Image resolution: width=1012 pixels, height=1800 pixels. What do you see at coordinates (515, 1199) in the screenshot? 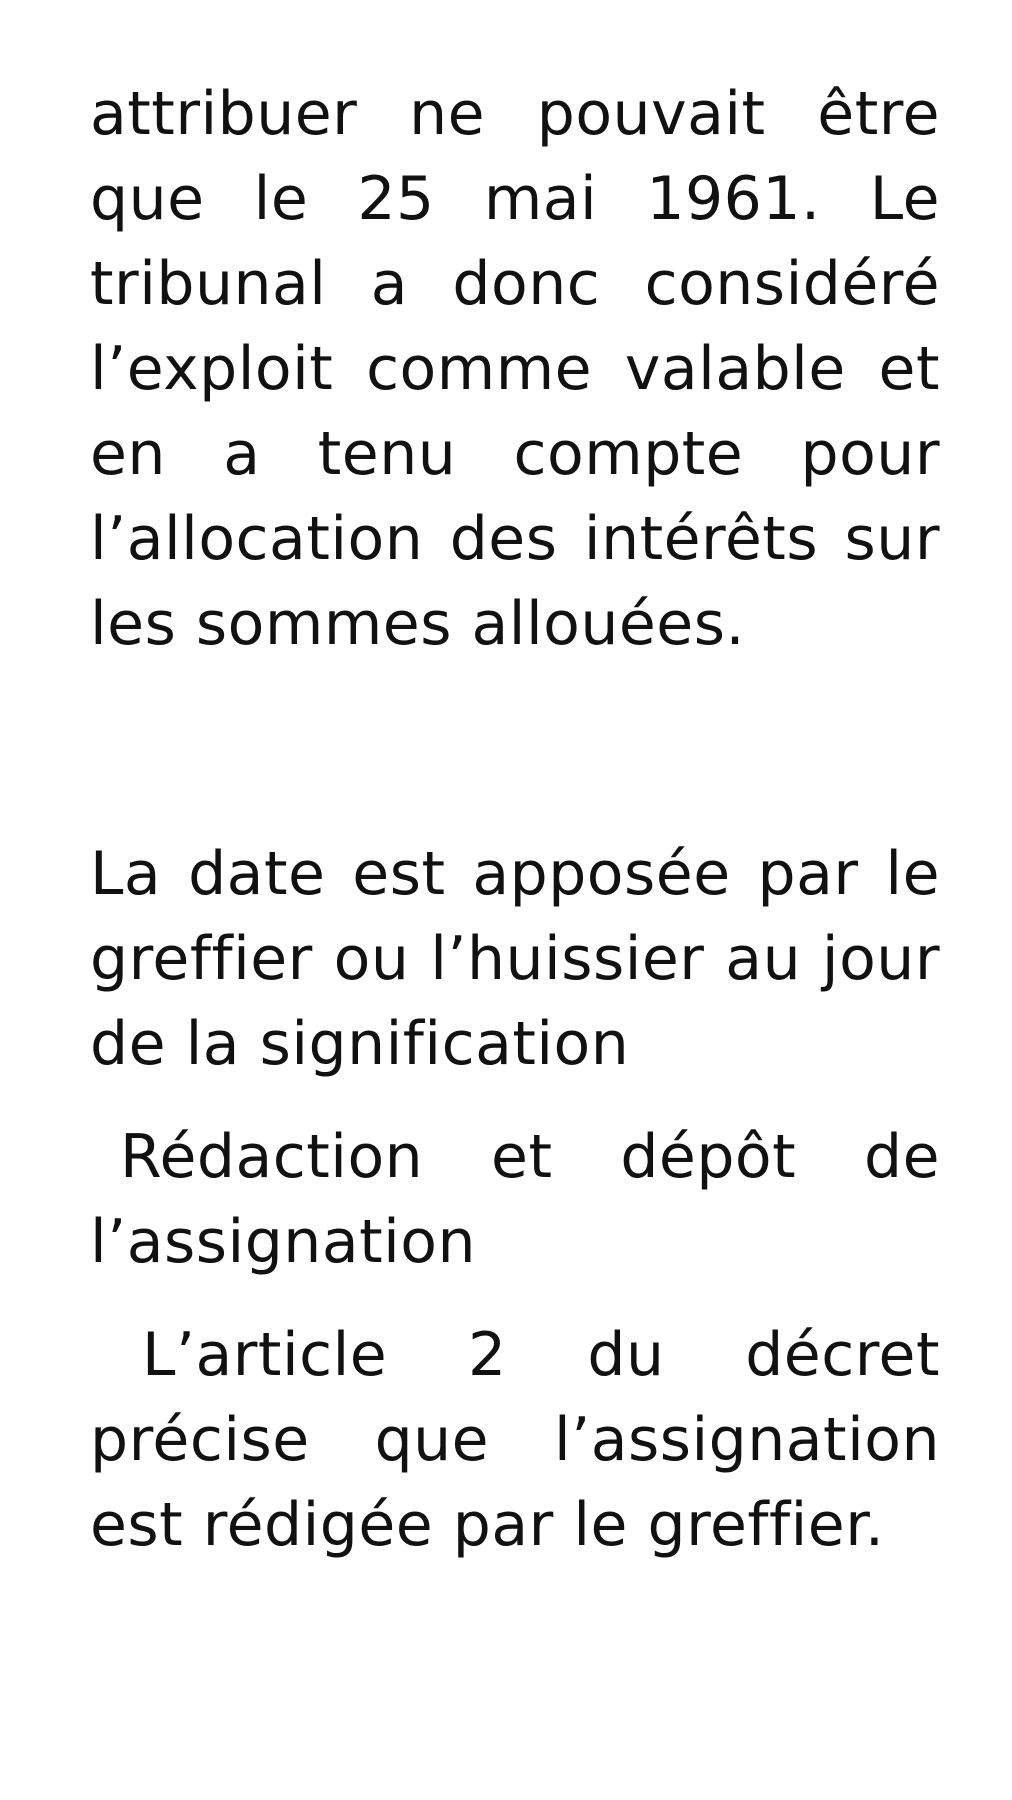
I see `section-heading-drafting: Rédaction et dépôt de l’assignation` at bounding box center [515, 1199].